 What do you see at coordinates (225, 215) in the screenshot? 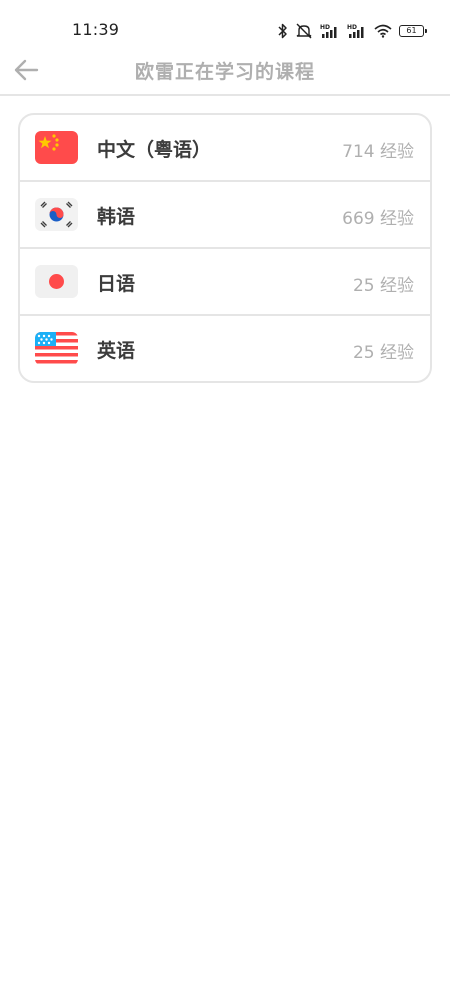
I see `course-item-korean: 韩语 669 经验` at bounding box center [225, 215].